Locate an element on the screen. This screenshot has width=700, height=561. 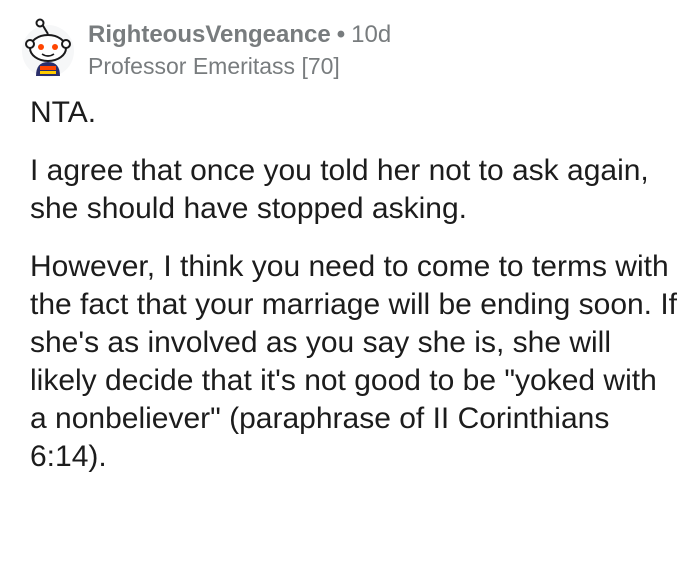
comment-paragraph: NTA. is located at coordinates (63, 112).